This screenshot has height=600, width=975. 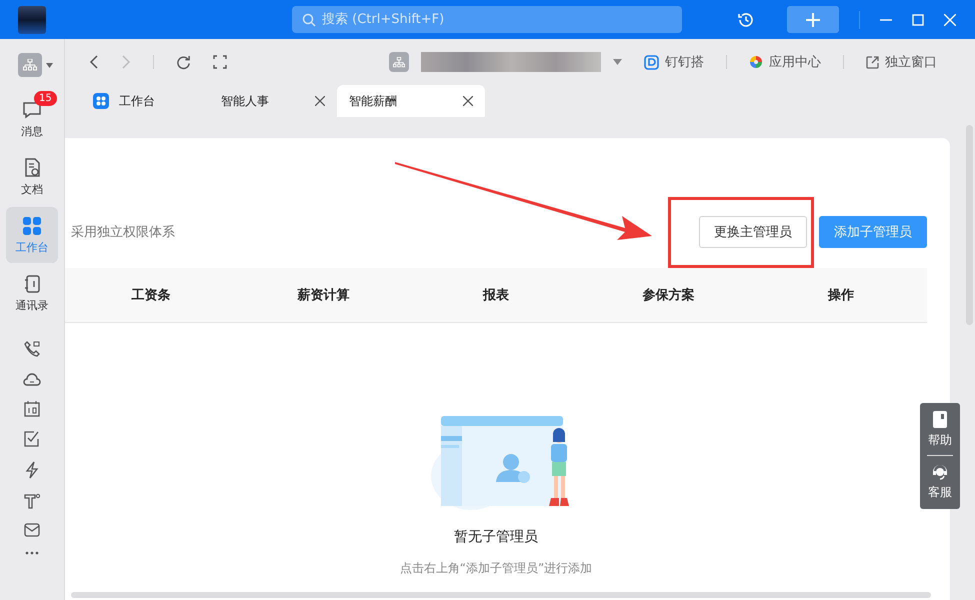 I want to click on toolbar-link: 钉钉搭, so click(x=674, y=62).